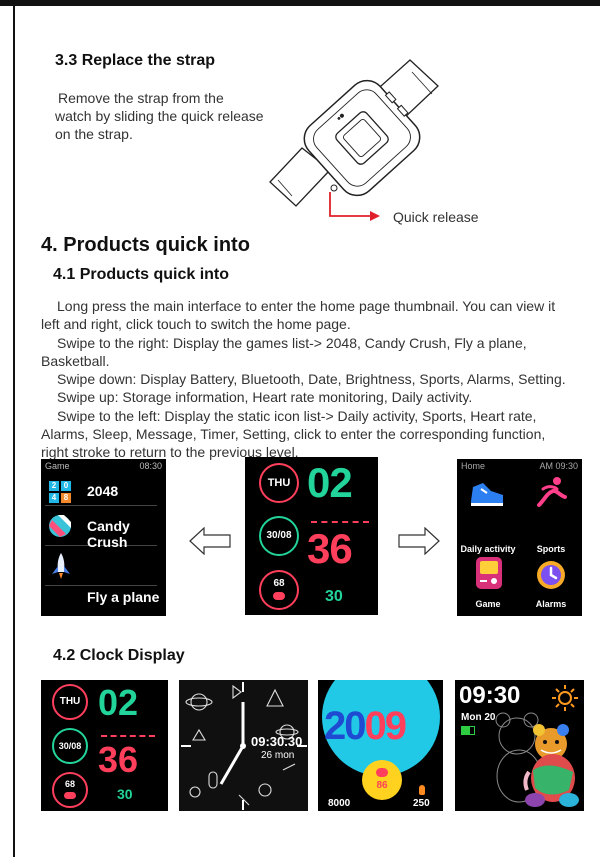 Image resolution: width=600 pixels, height=857 pixels. I want to click on game-screen-time: 08:30, so click(150, 466).